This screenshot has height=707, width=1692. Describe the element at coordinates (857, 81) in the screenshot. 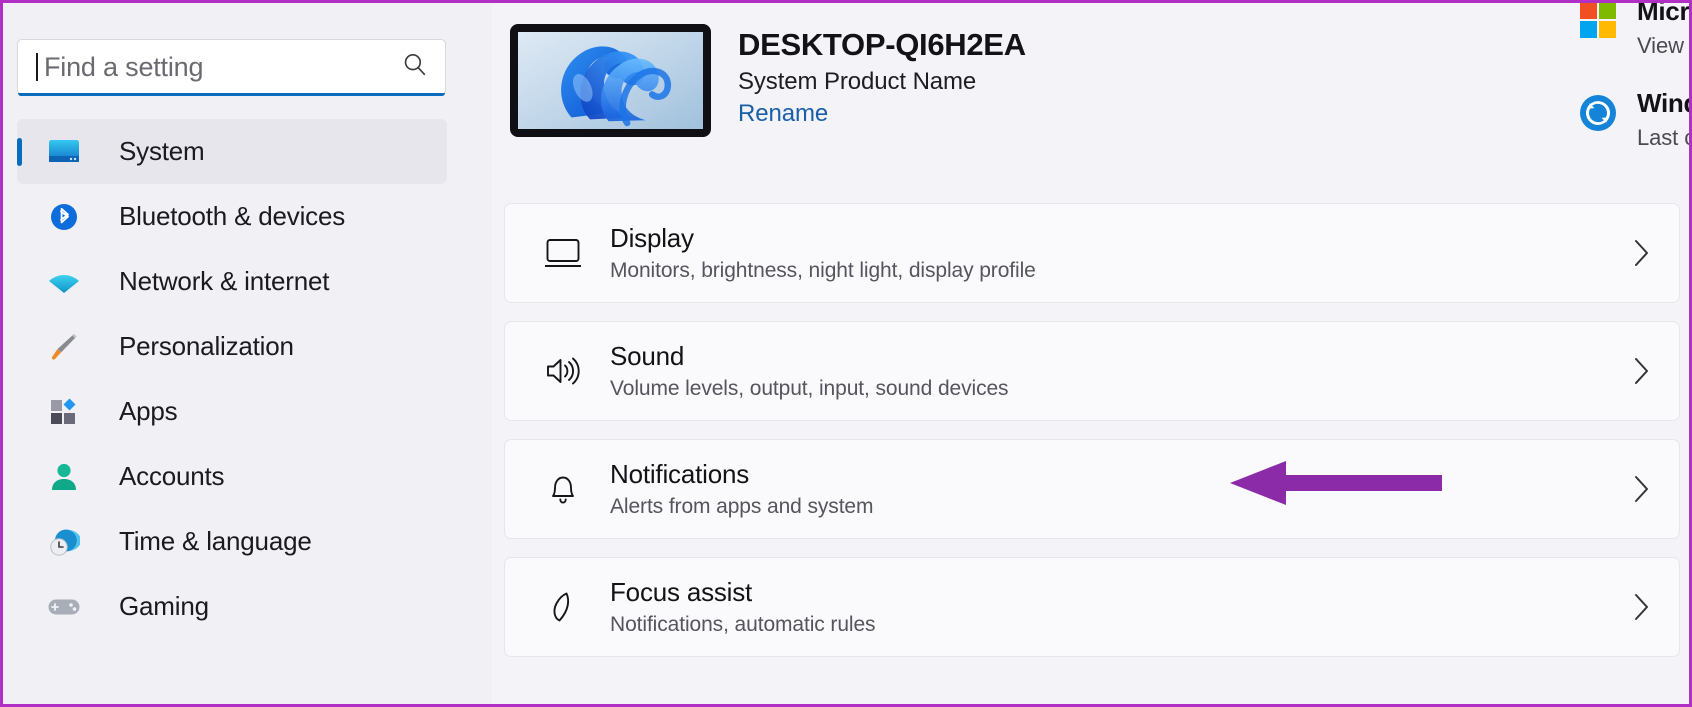

I see `device-model: System Product Name` at that location.